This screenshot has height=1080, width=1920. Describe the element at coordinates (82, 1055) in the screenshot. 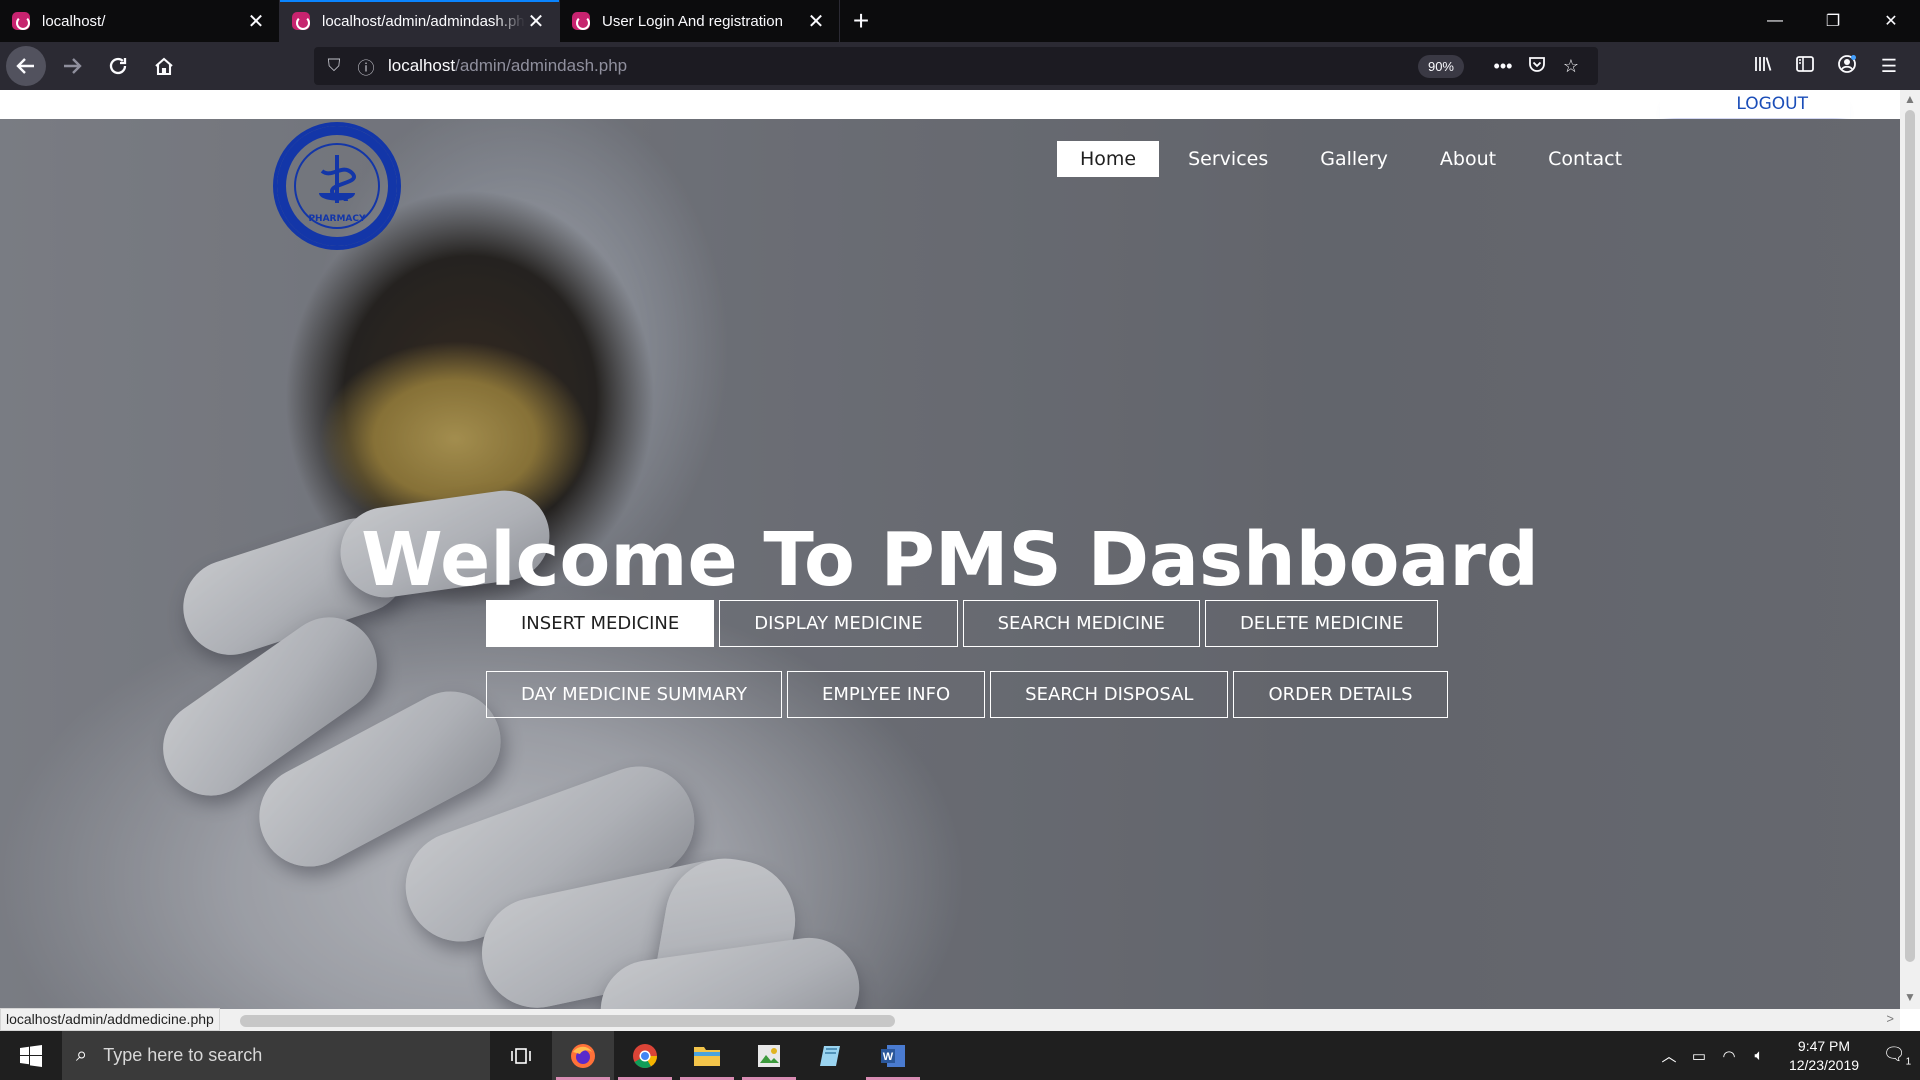

I see `search-icon: ⌕` at that location.